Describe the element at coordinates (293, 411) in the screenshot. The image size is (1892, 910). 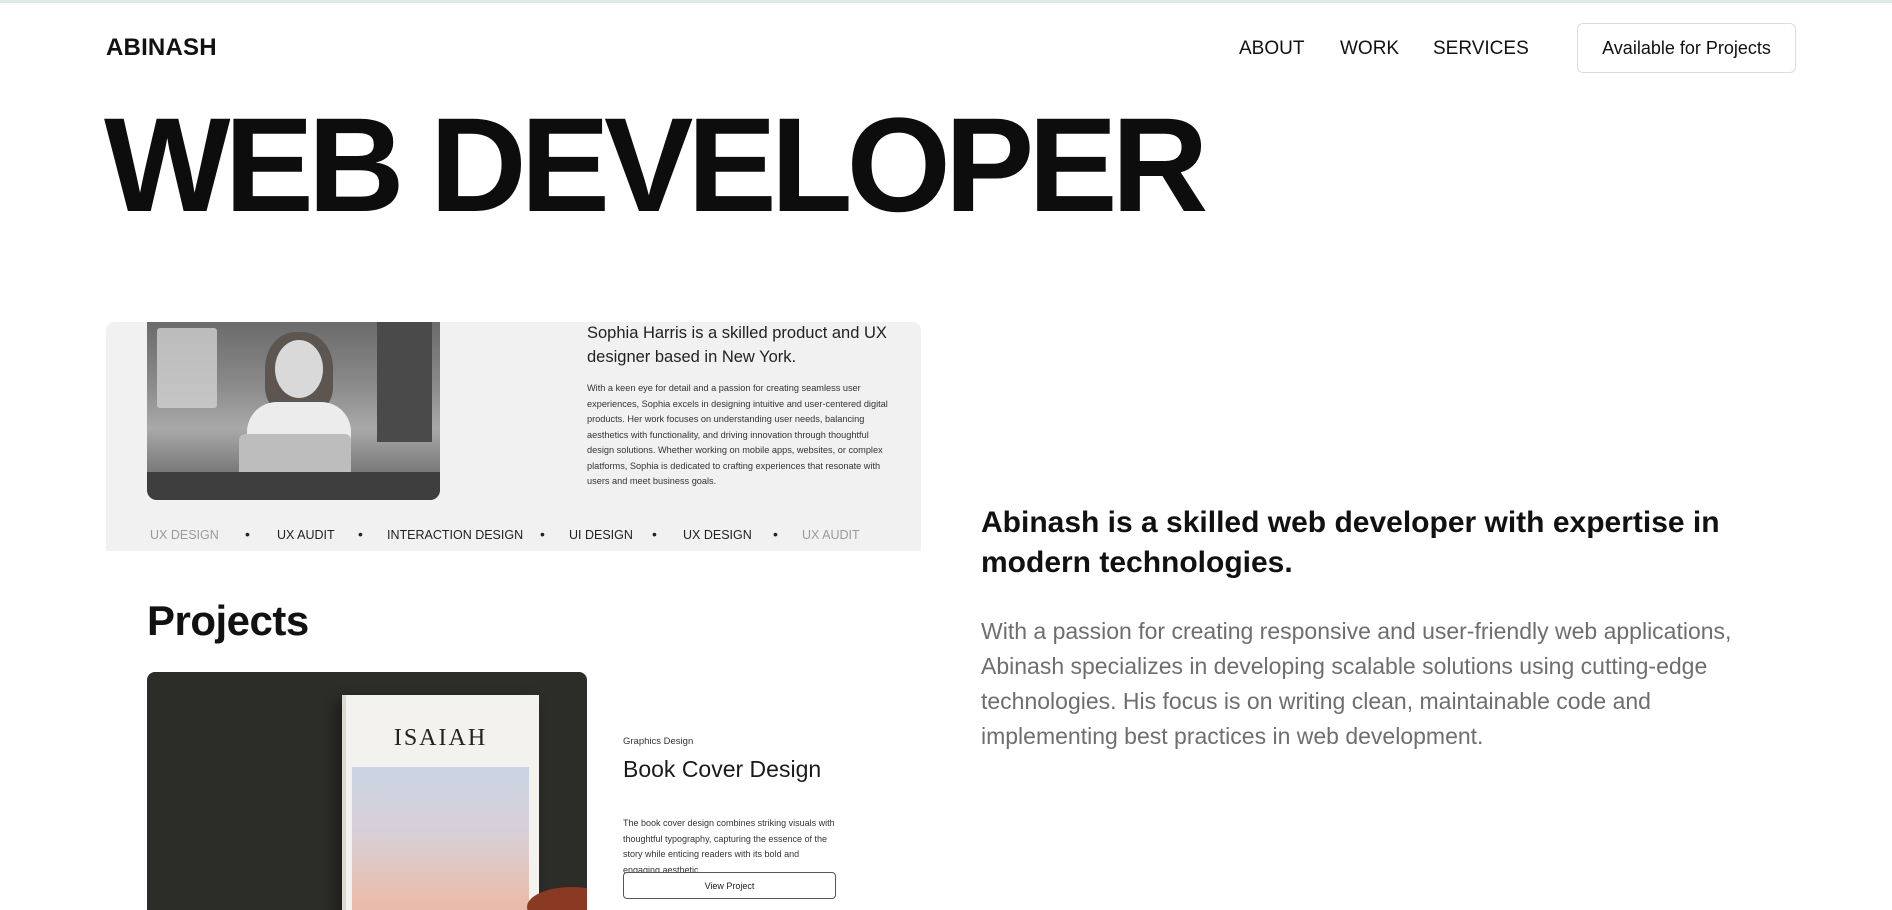
I see `profile-photo` at that location.